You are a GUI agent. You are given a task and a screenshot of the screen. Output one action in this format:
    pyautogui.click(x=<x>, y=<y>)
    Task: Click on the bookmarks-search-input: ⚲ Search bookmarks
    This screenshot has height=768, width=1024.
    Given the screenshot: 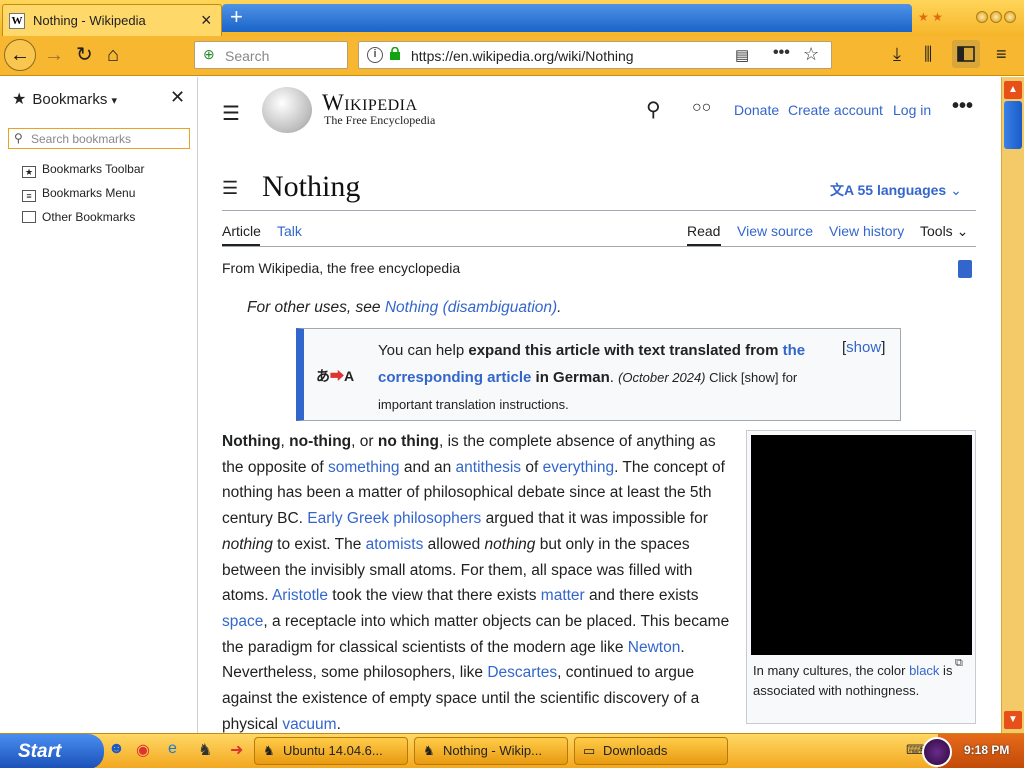 What is the action you would take?
    pyautogui.click(x=99, y=138)
    